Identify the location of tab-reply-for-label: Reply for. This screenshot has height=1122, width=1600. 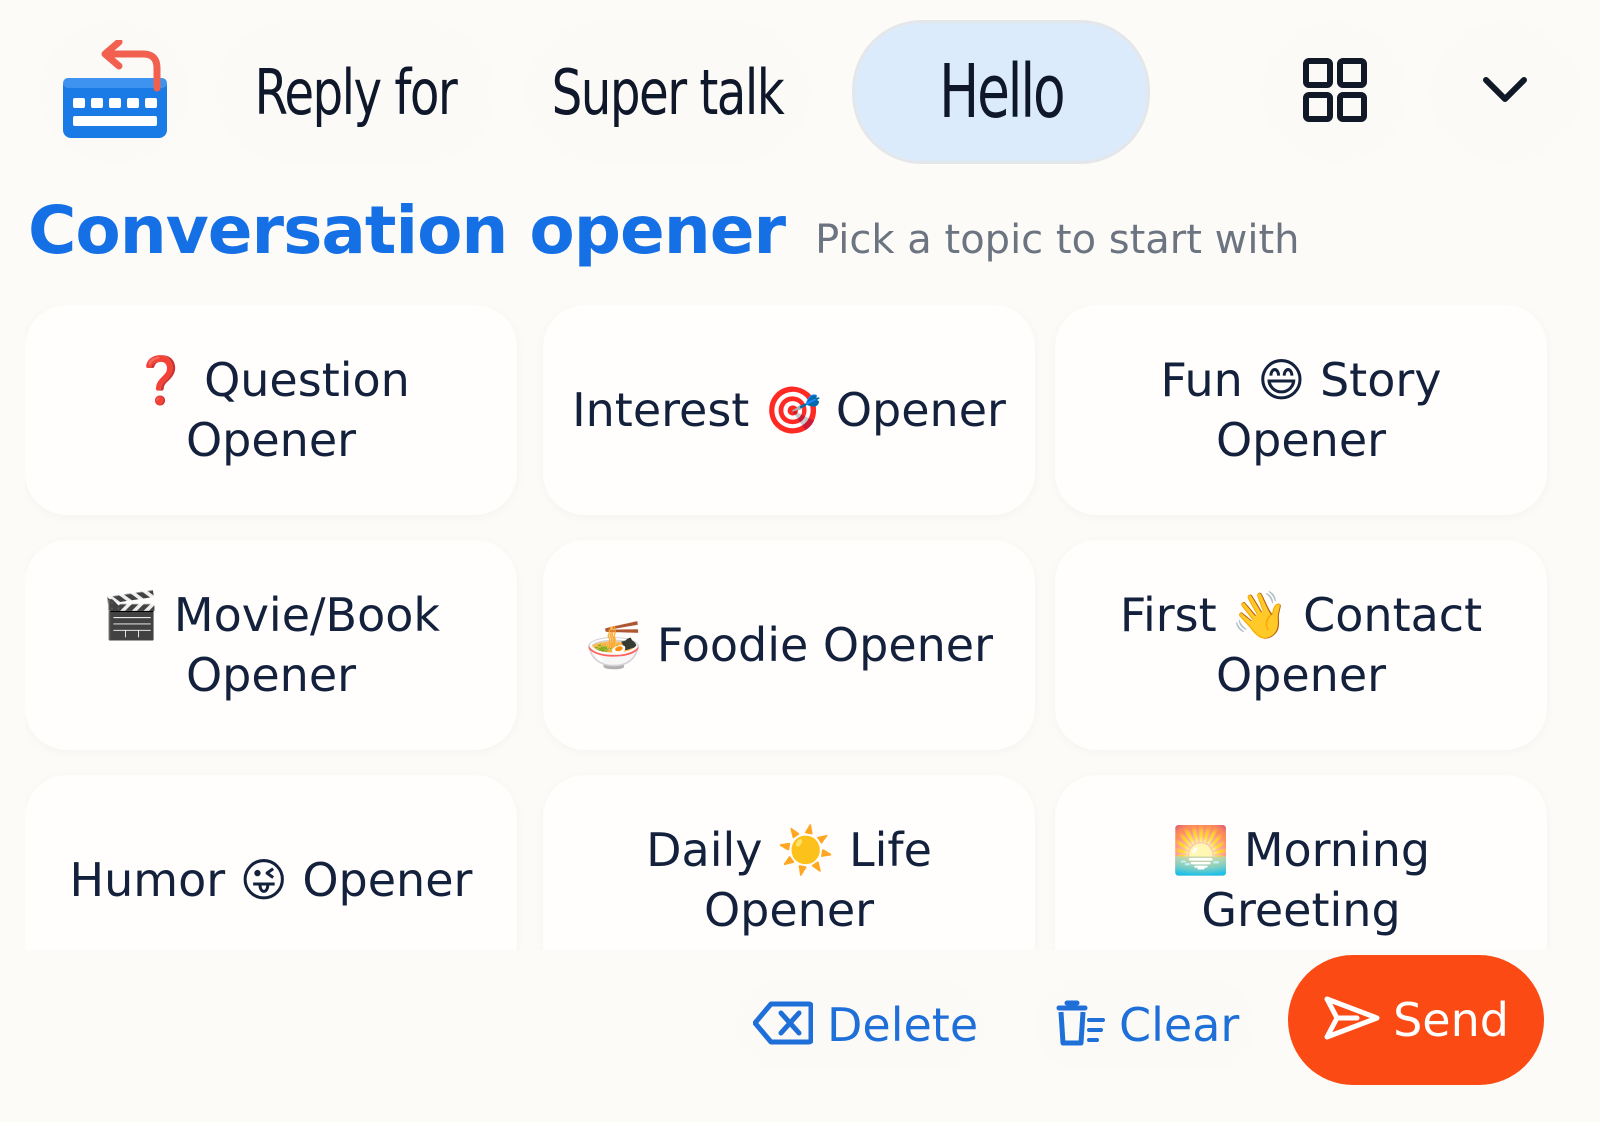
(355, 92).